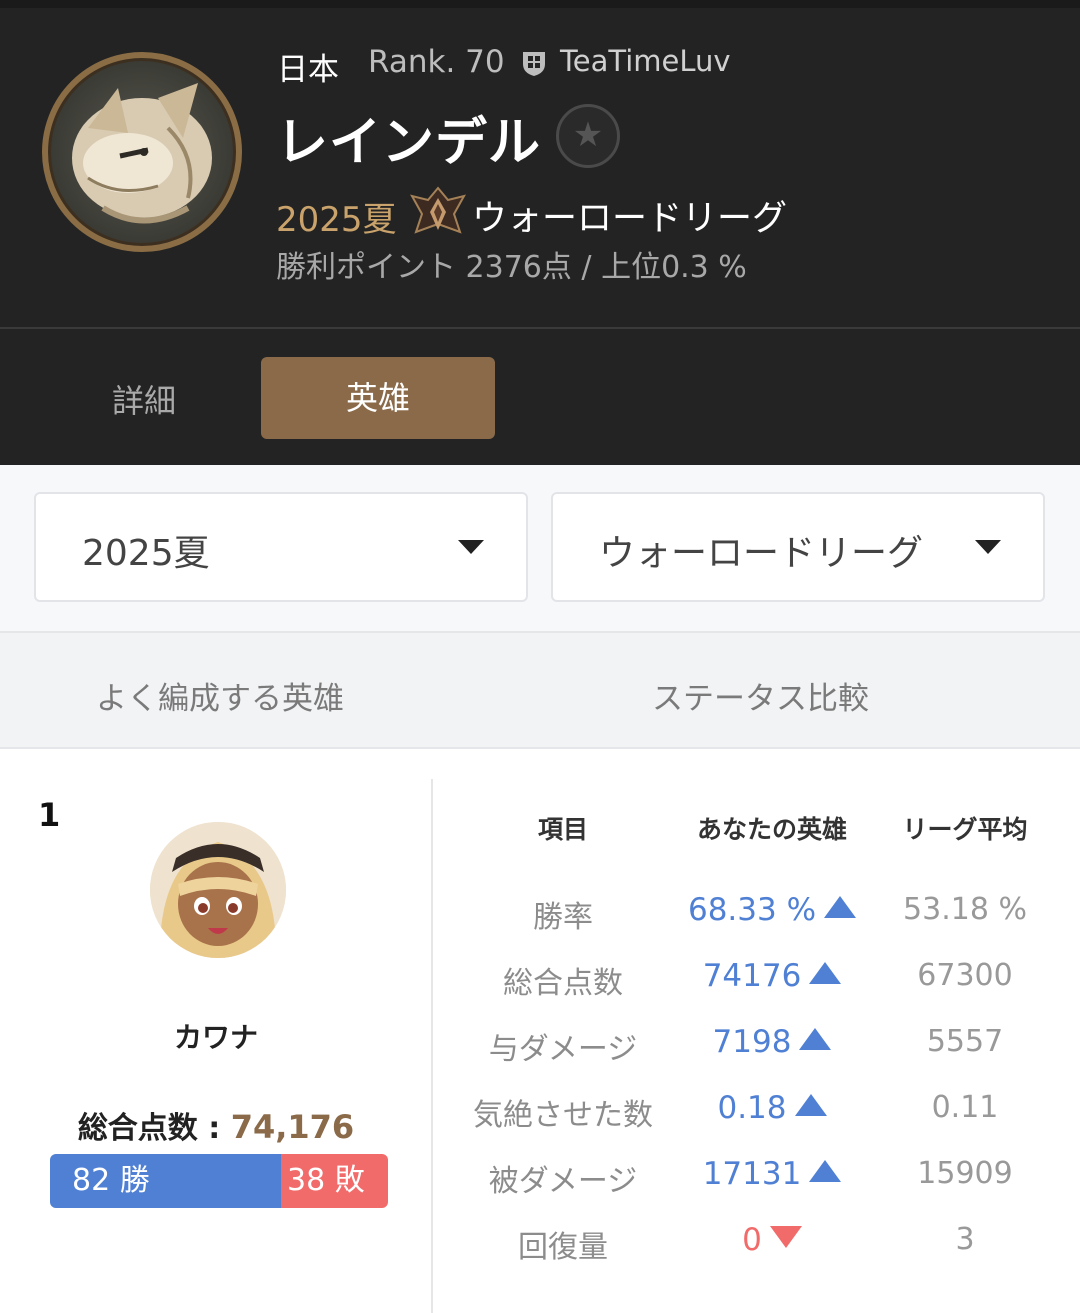  I want to click on losses-segment: 38 敗, so click(334, 1181).